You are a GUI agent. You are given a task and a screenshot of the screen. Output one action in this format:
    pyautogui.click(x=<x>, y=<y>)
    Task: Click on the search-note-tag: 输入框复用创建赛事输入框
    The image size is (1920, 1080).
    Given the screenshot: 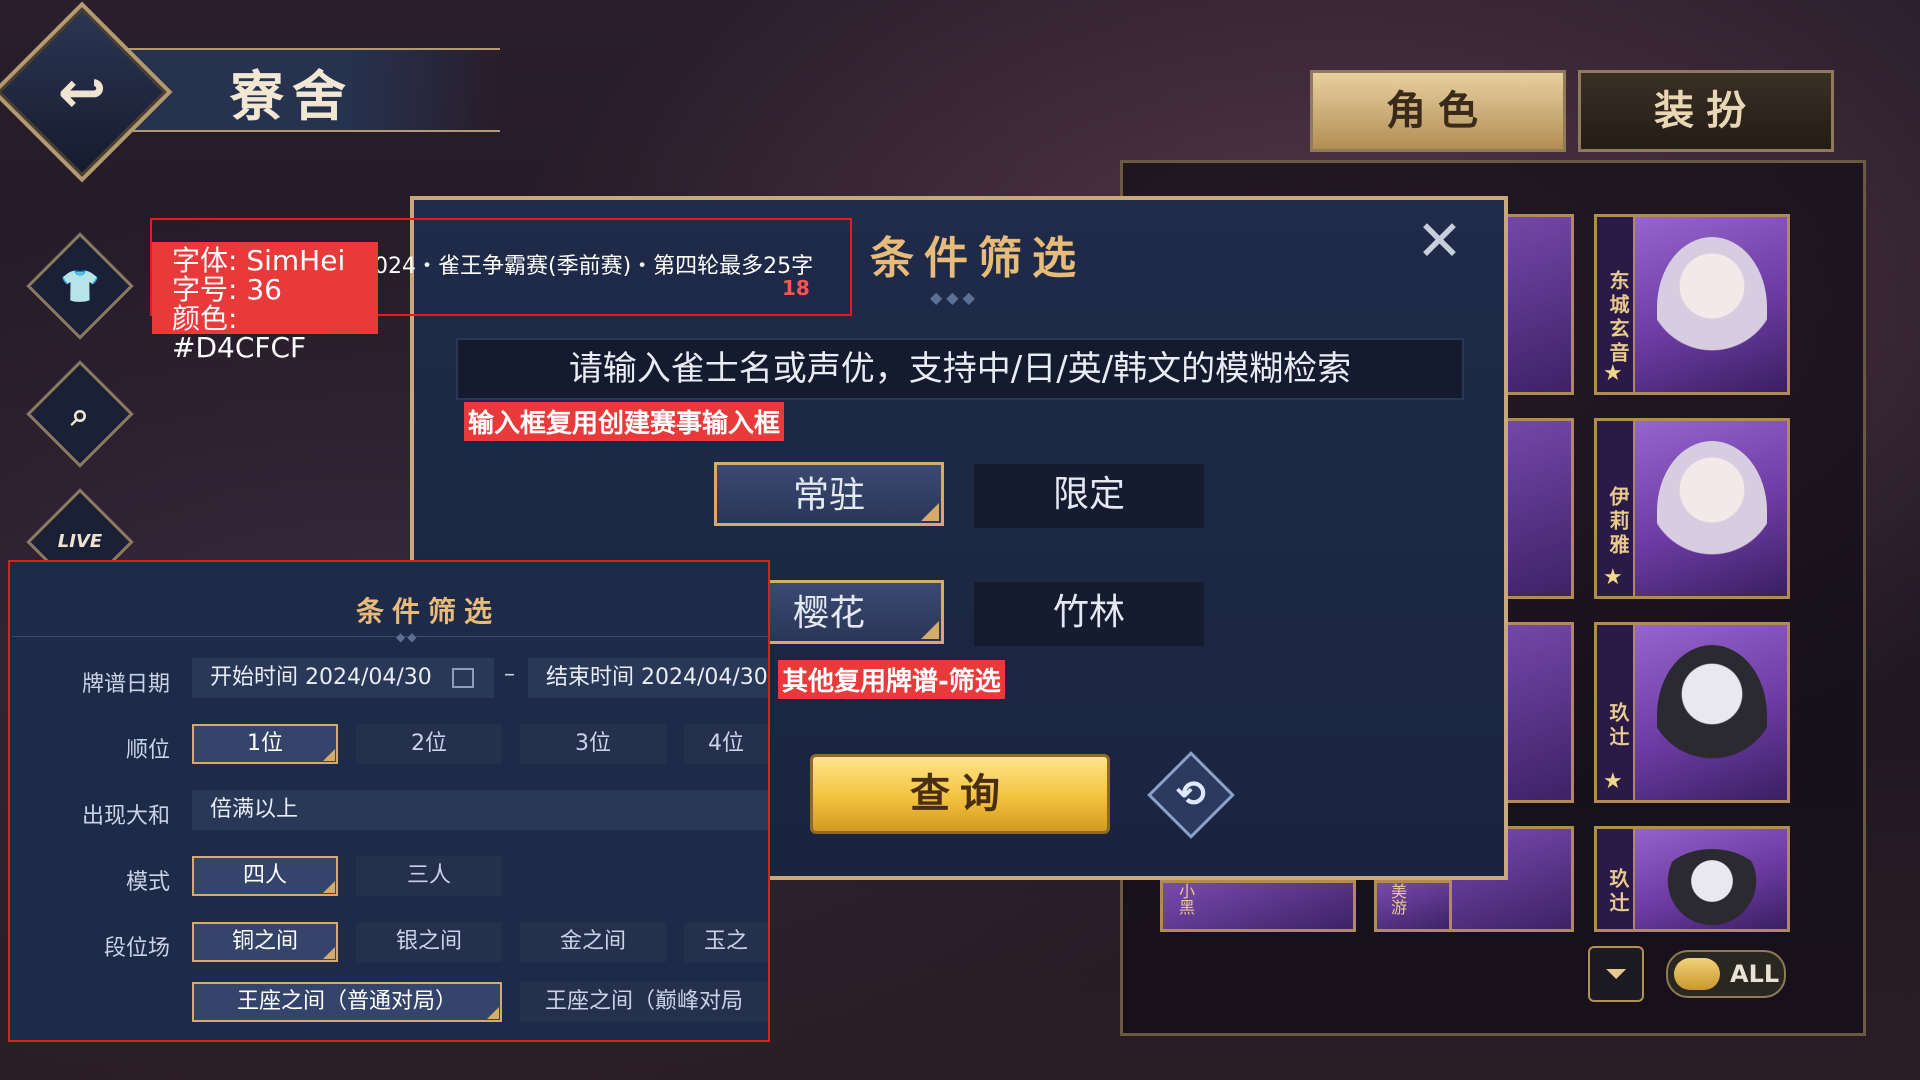 What is the action you would take?
    pyautogui.click(x=624, y=421)
    